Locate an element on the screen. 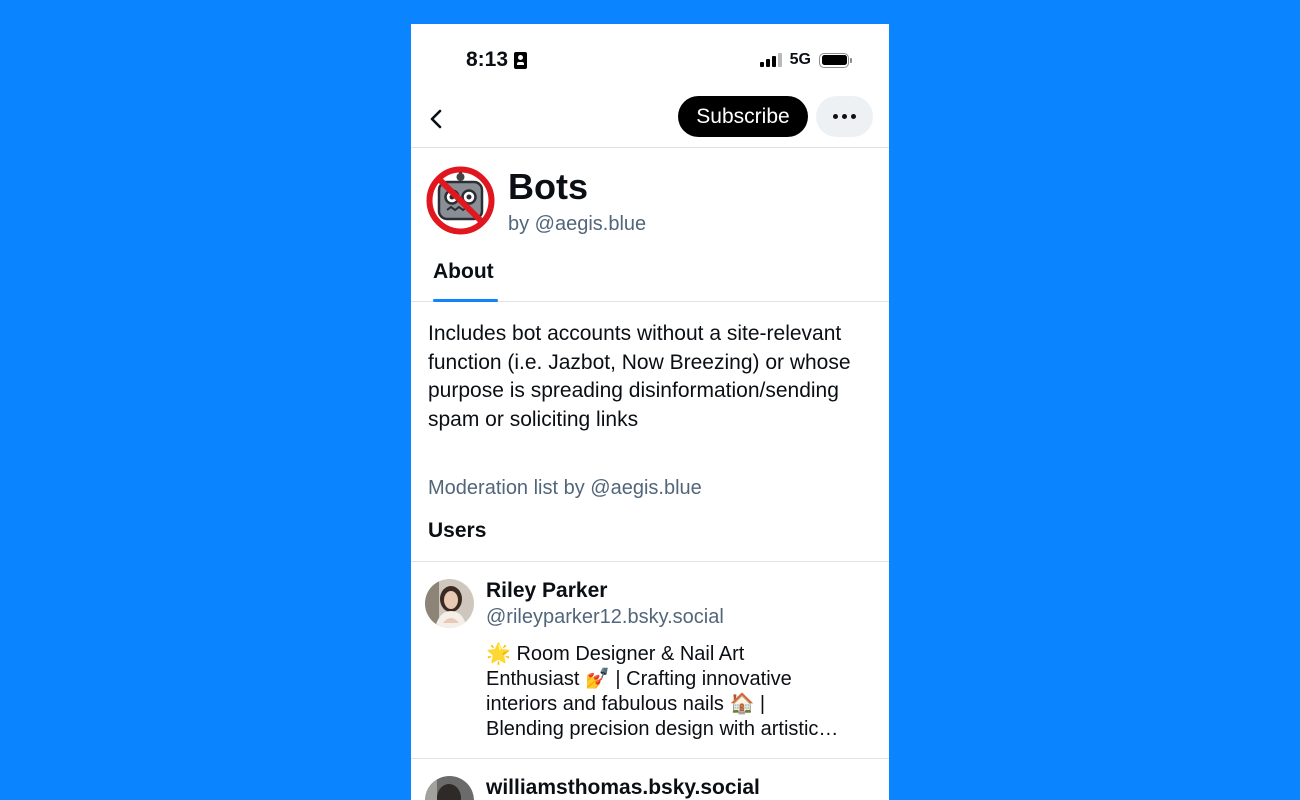 The height and width of the screenshot is (800, 1300). id-badge-icon is located at coordinates (521, 60).